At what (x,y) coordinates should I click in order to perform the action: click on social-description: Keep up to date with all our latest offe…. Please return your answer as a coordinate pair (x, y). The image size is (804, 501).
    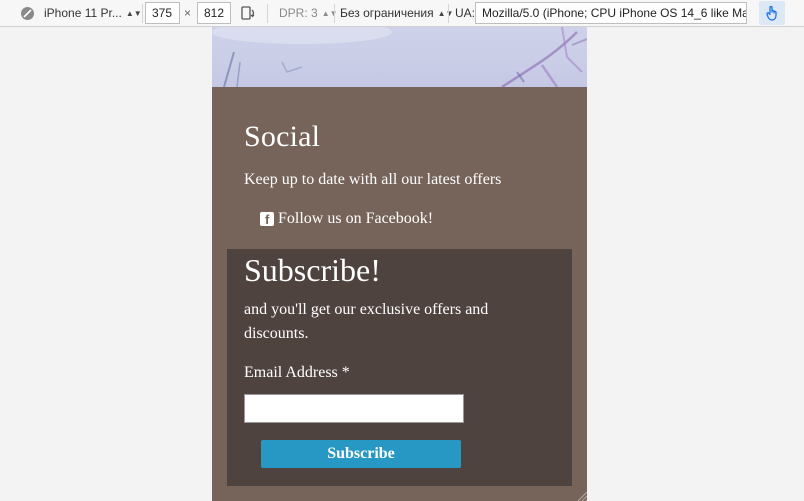
    Looking at the image, I should click on (373, 179).